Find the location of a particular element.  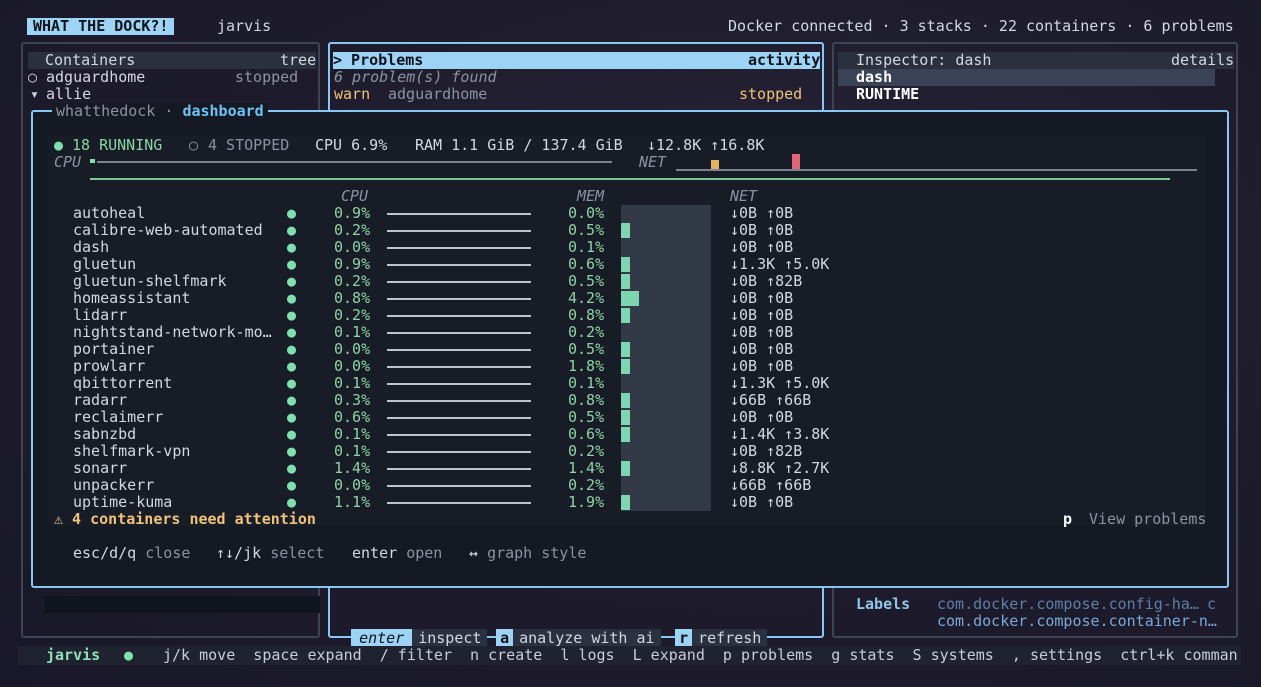

inspector-selected-name: dash is located at coordinates (874, 77).